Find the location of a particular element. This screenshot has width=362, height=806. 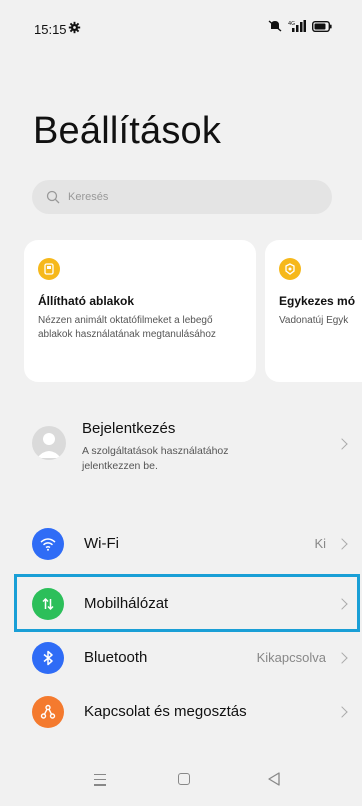

search-input is located at coordinates (178, 197).